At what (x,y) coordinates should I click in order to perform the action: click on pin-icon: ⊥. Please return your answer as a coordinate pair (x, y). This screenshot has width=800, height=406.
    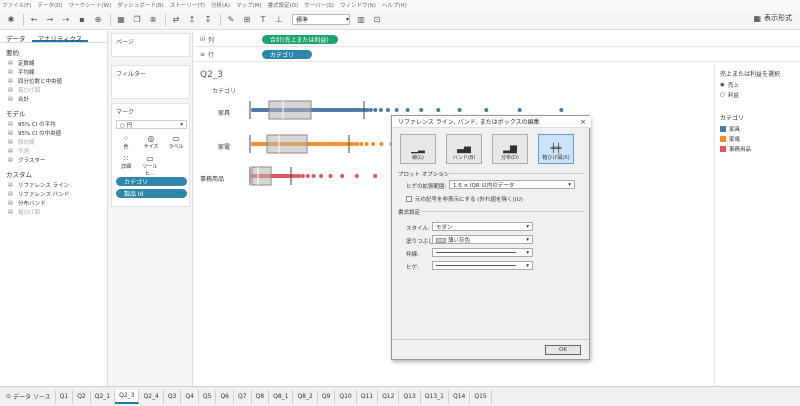
    Looking at the image, I should click on (279, 20).